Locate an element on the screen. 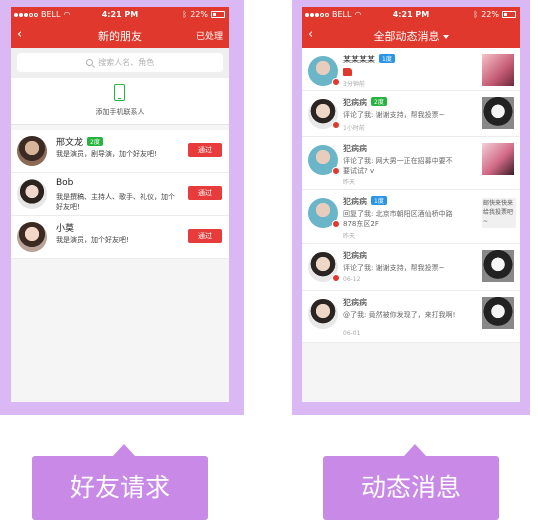 The height and width of the screenshot is (525, 538). feed-time: 3分钟前 is located at coordinates (354, 84).